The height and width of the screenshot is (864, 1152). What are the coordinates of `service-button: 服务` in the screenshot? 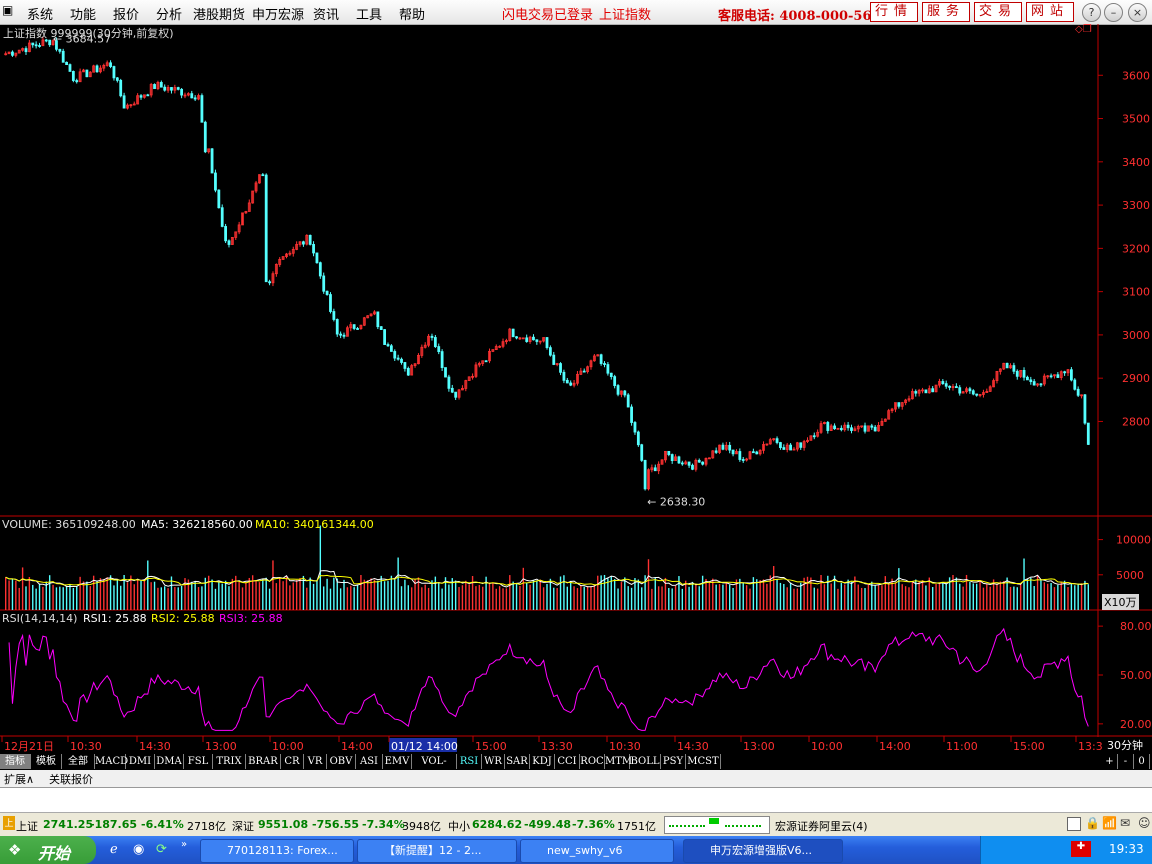 It's located at (946, 12).